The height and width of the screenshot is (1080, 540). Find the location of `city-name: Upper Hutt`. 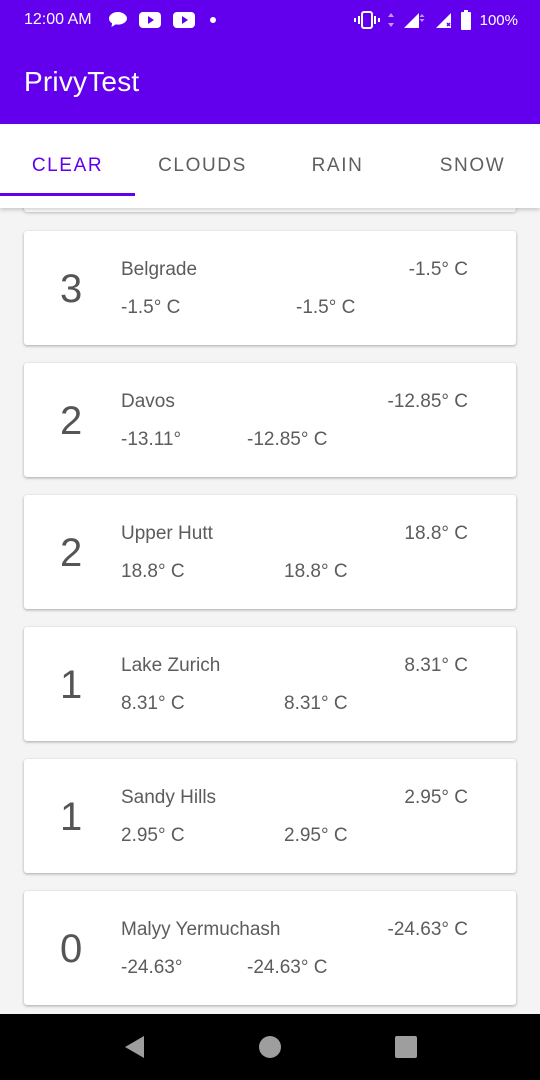

city-name: Upper Hutt is located at coordinates (167, 533).